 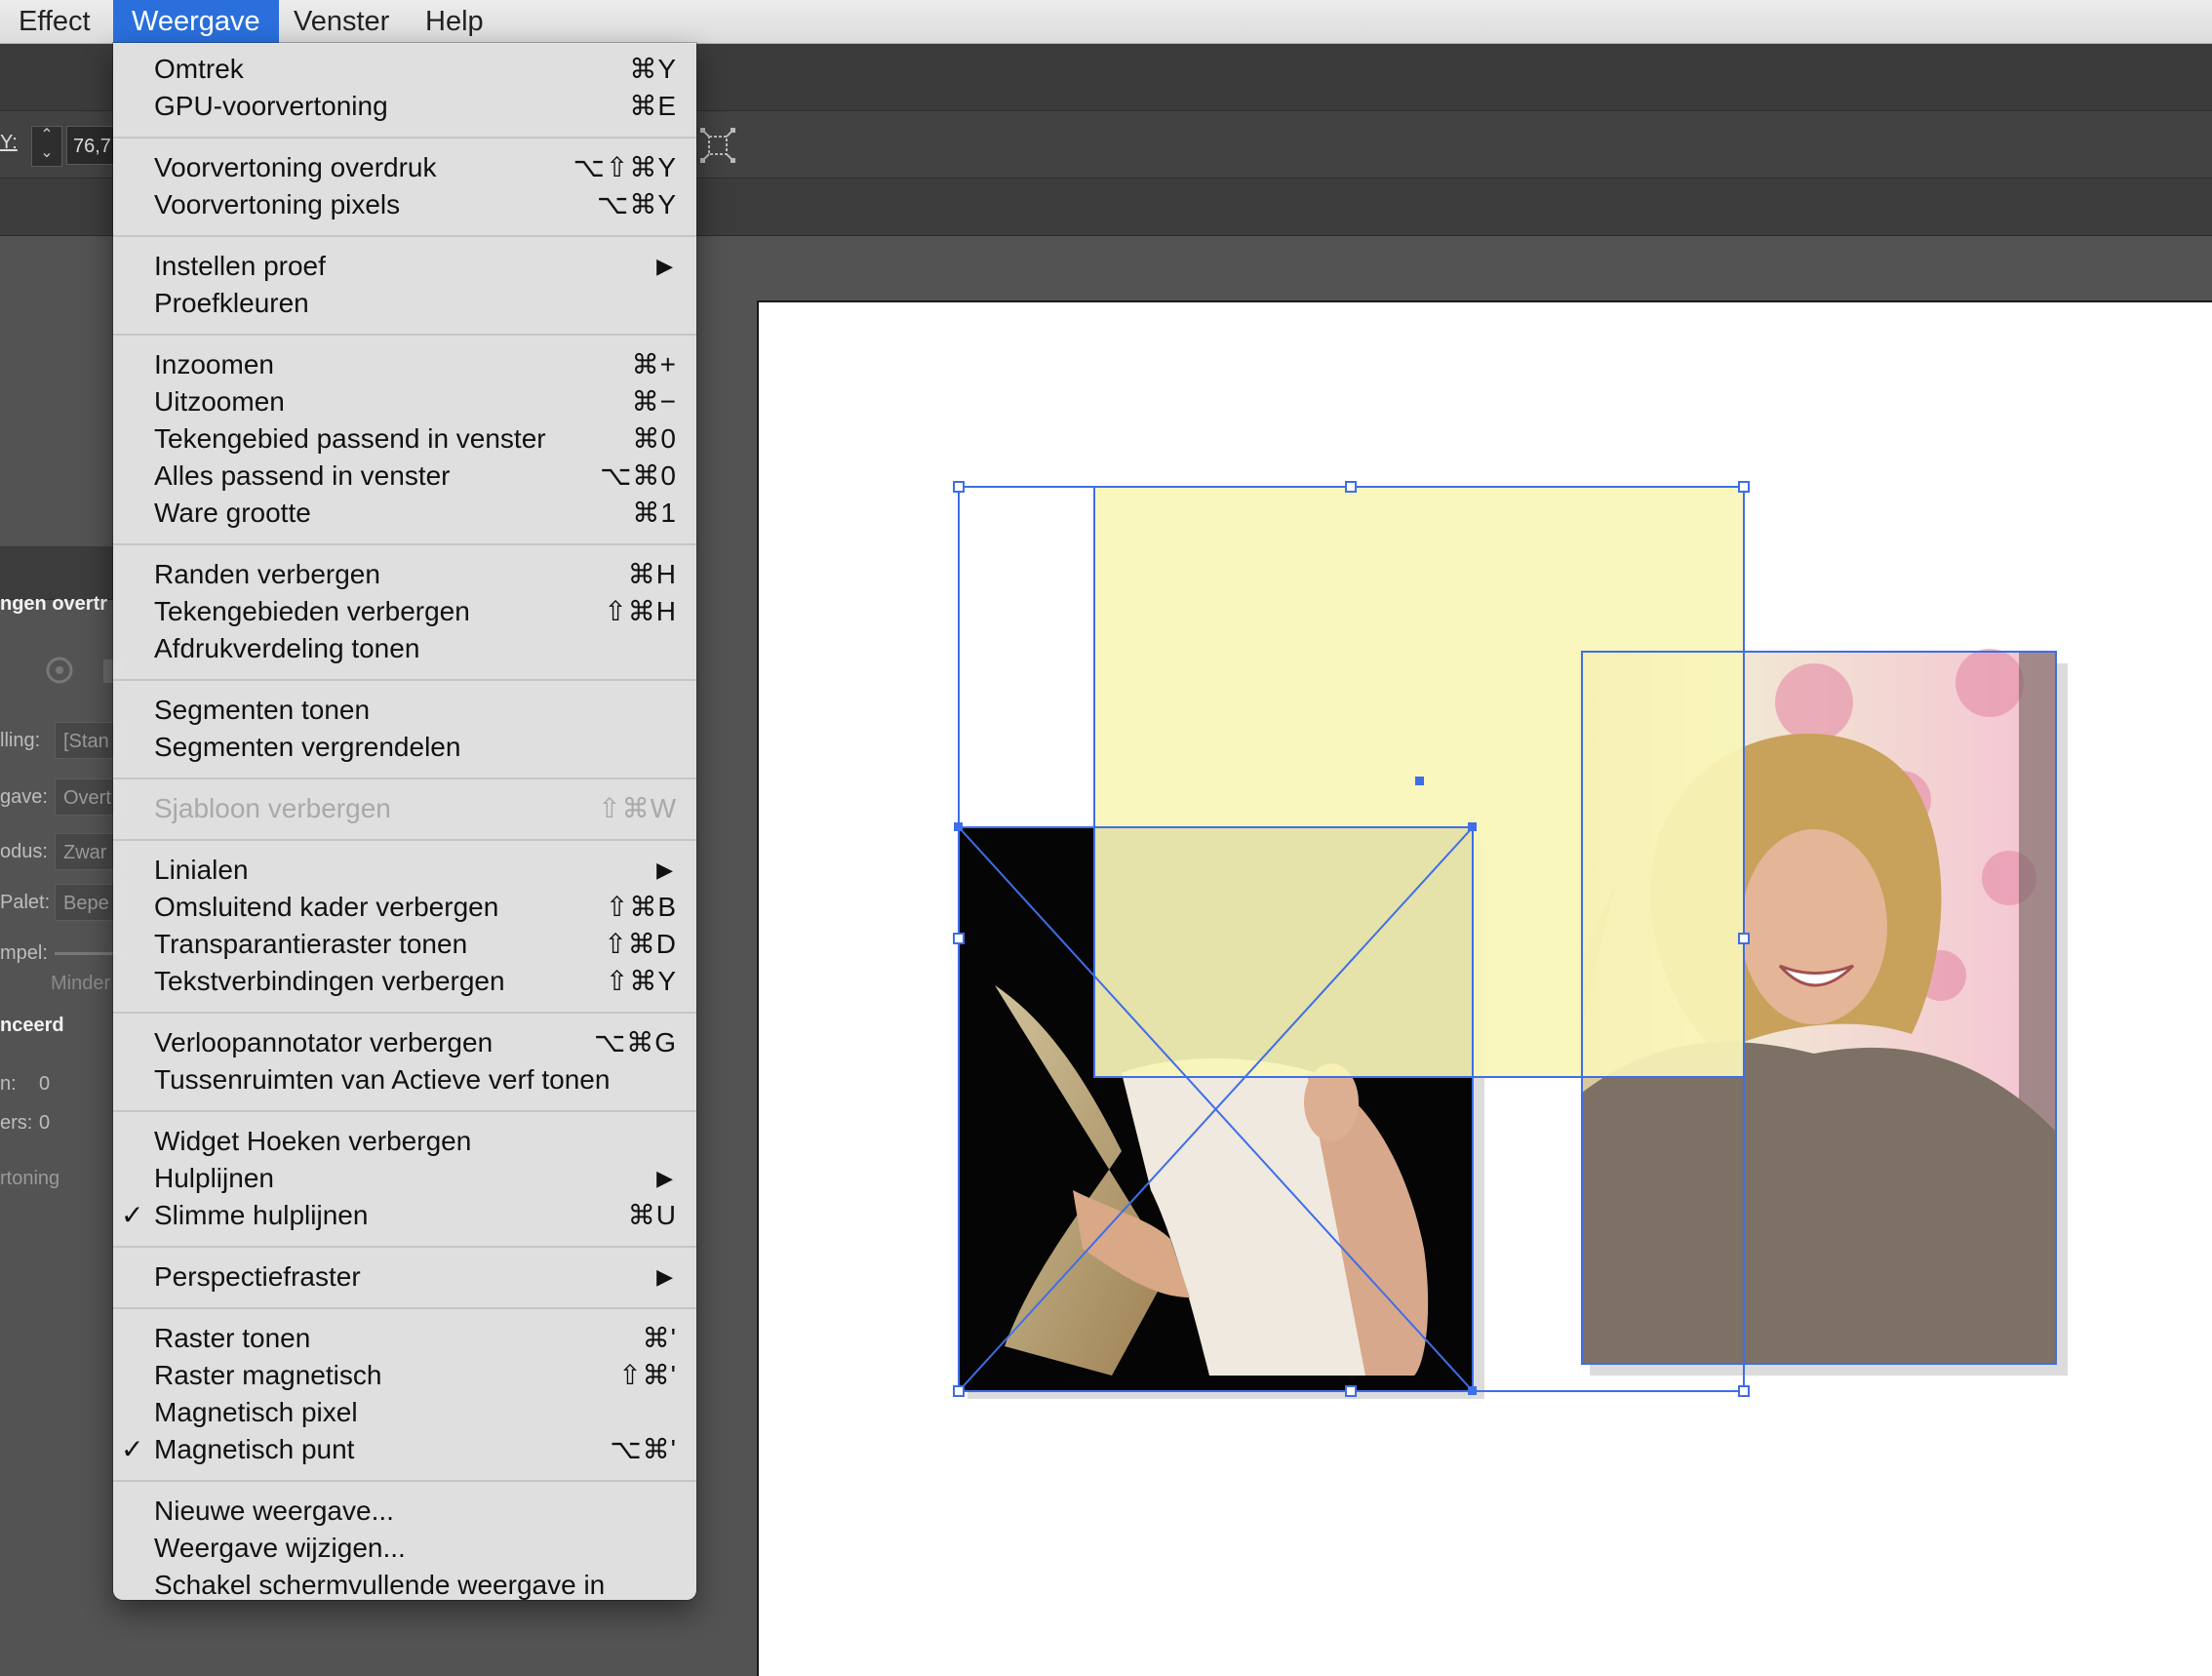 What do you see at coordinates (311, 944) in the screenshot?
I see `menu-item-label: Transparantieraster tonen` at bounding box center [311, 944].